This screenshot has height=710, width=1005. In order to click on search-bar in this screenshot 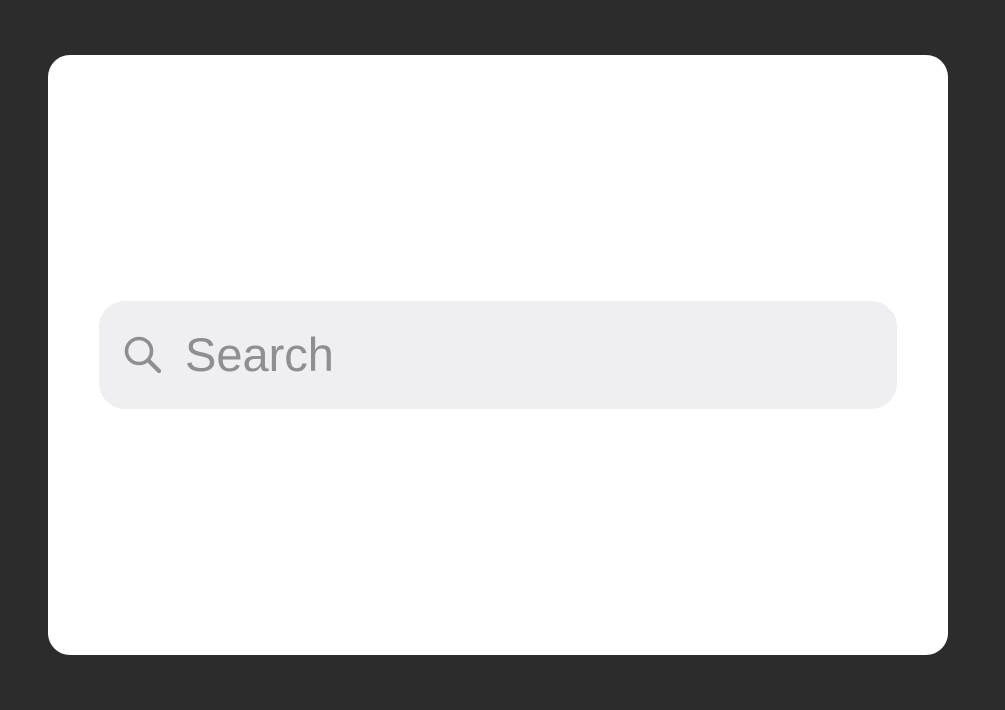, I will do `click(498, 355)`.